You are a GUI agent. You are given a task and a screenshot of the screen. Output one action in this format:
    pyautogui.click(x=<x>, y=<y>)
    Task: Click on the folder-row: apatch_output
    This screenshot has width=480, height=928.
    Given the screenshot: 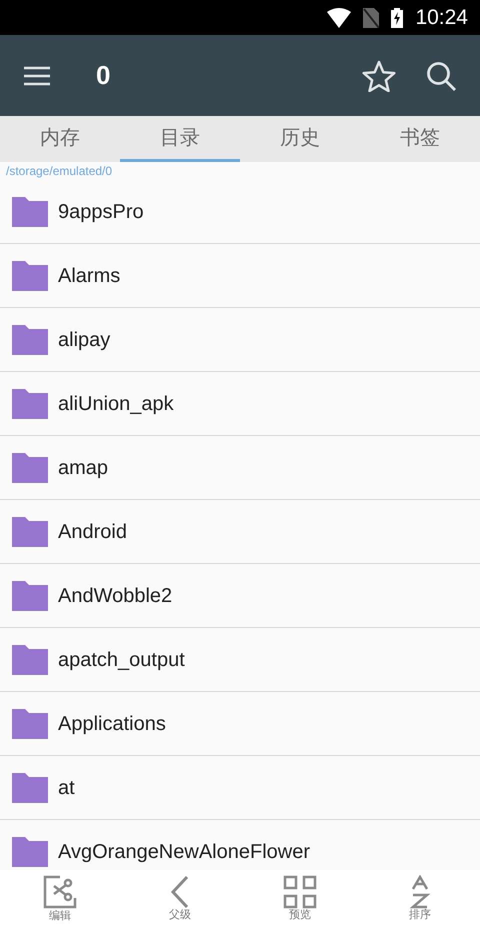 What is the action you would take?
    pyautogui.click(x=240, y=660)
    